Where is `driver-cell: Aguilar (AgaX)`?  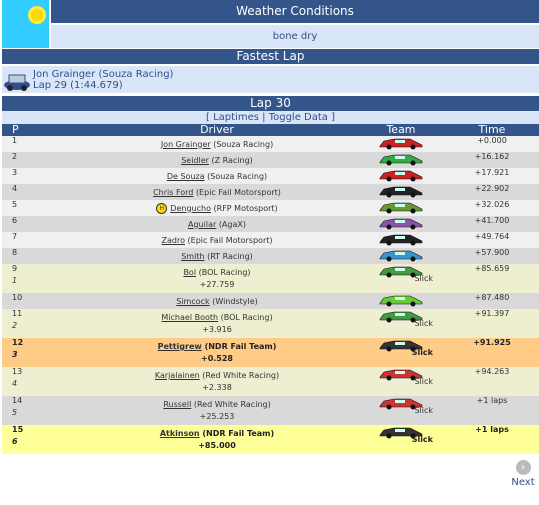
driver-cell: Aguilar (AgaX) is located at coordinates (217, 224).